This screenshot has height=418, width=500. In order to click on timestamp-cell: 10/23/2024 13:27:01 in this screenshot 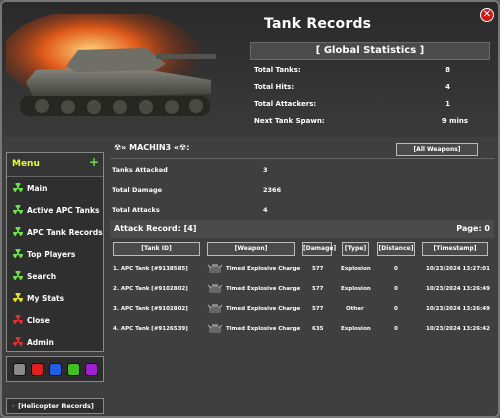, I will do `click(458, 269)`.